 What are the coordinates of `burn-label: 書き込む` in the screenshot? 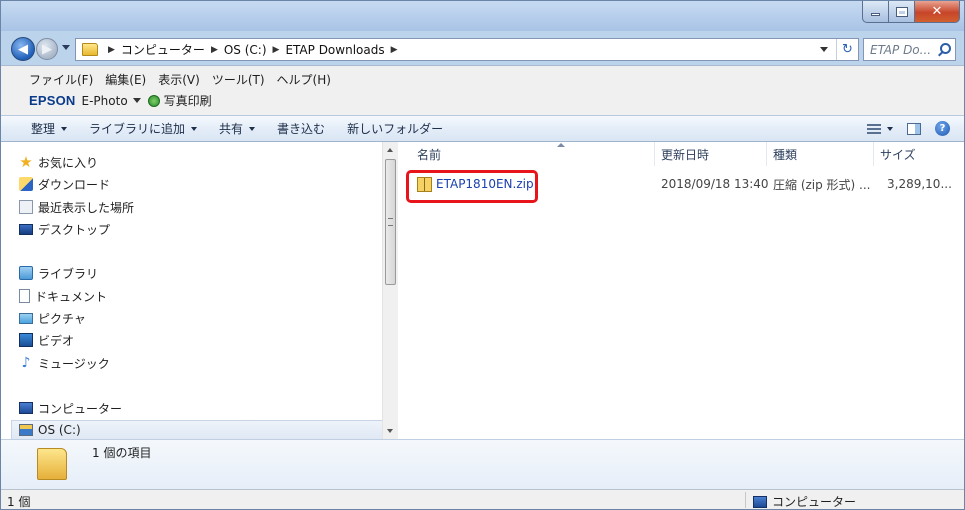 It's located at (301, 129).